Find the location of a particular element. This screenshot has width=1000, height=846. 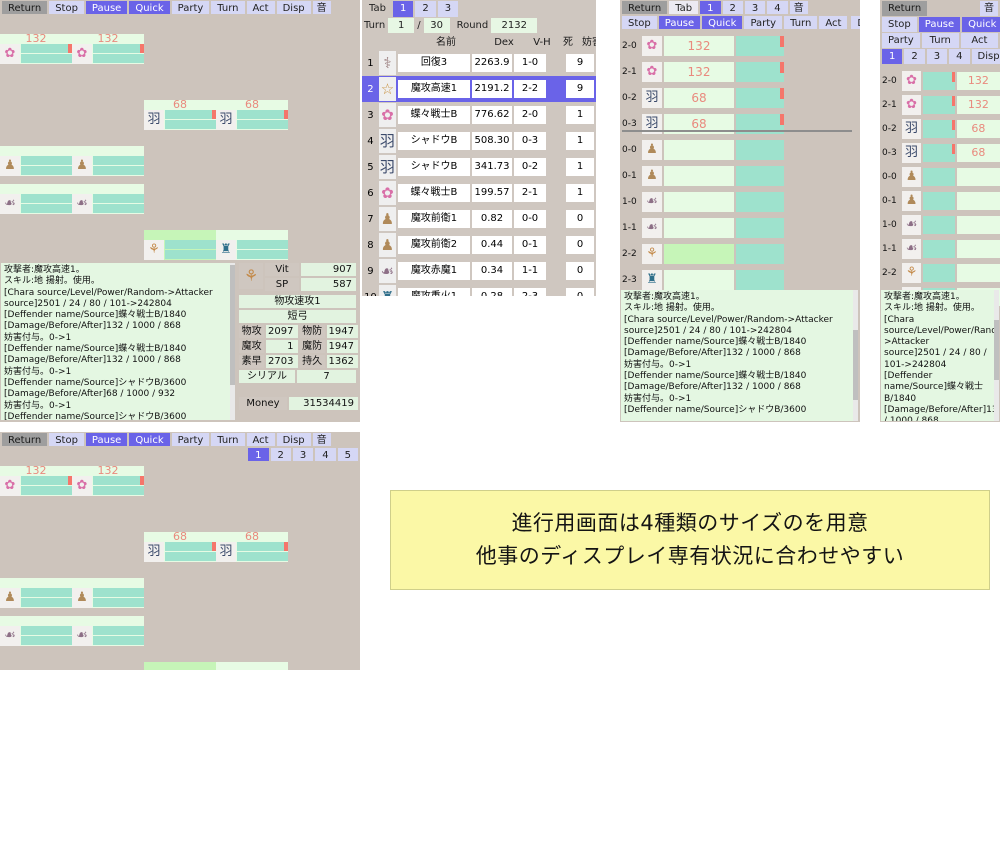

table-row: 4 羽シャドウB 508.30 0-3 1 is located at coordinates (479, 141).